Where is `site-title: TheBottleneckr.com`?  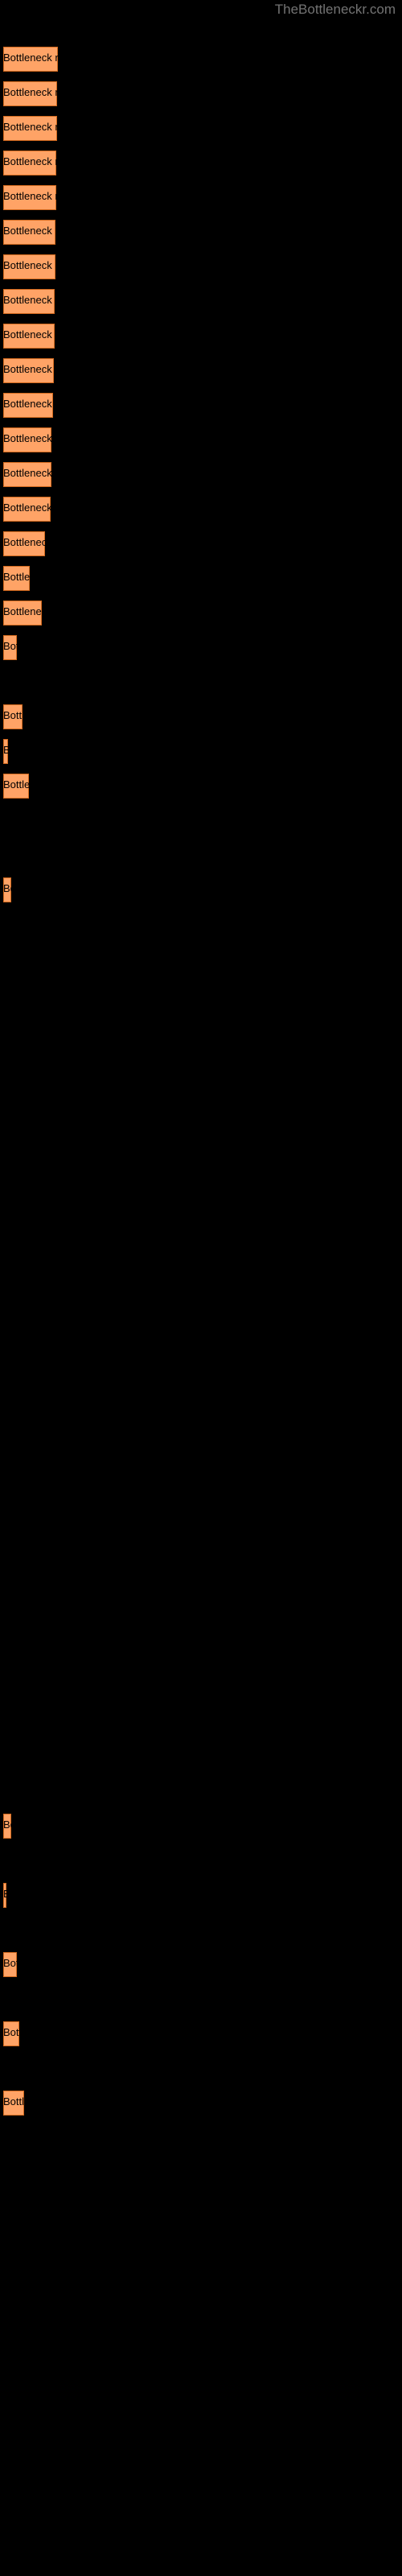 site-title: TheBottleneckr.com is located at coordinates (335, 9).